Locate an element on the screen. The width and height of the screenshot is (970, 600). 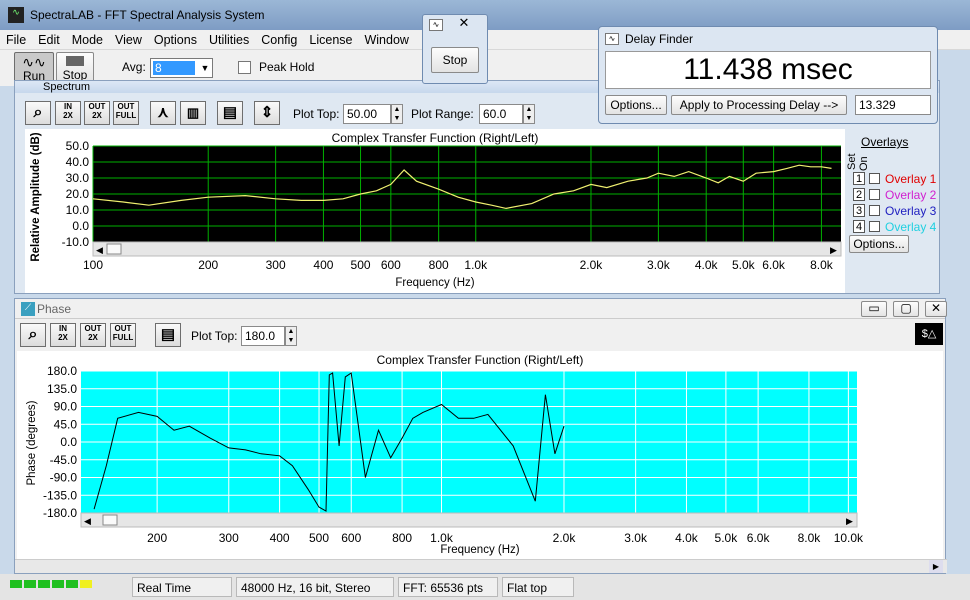
menu-options: Options is located at coordinates (175, 38).